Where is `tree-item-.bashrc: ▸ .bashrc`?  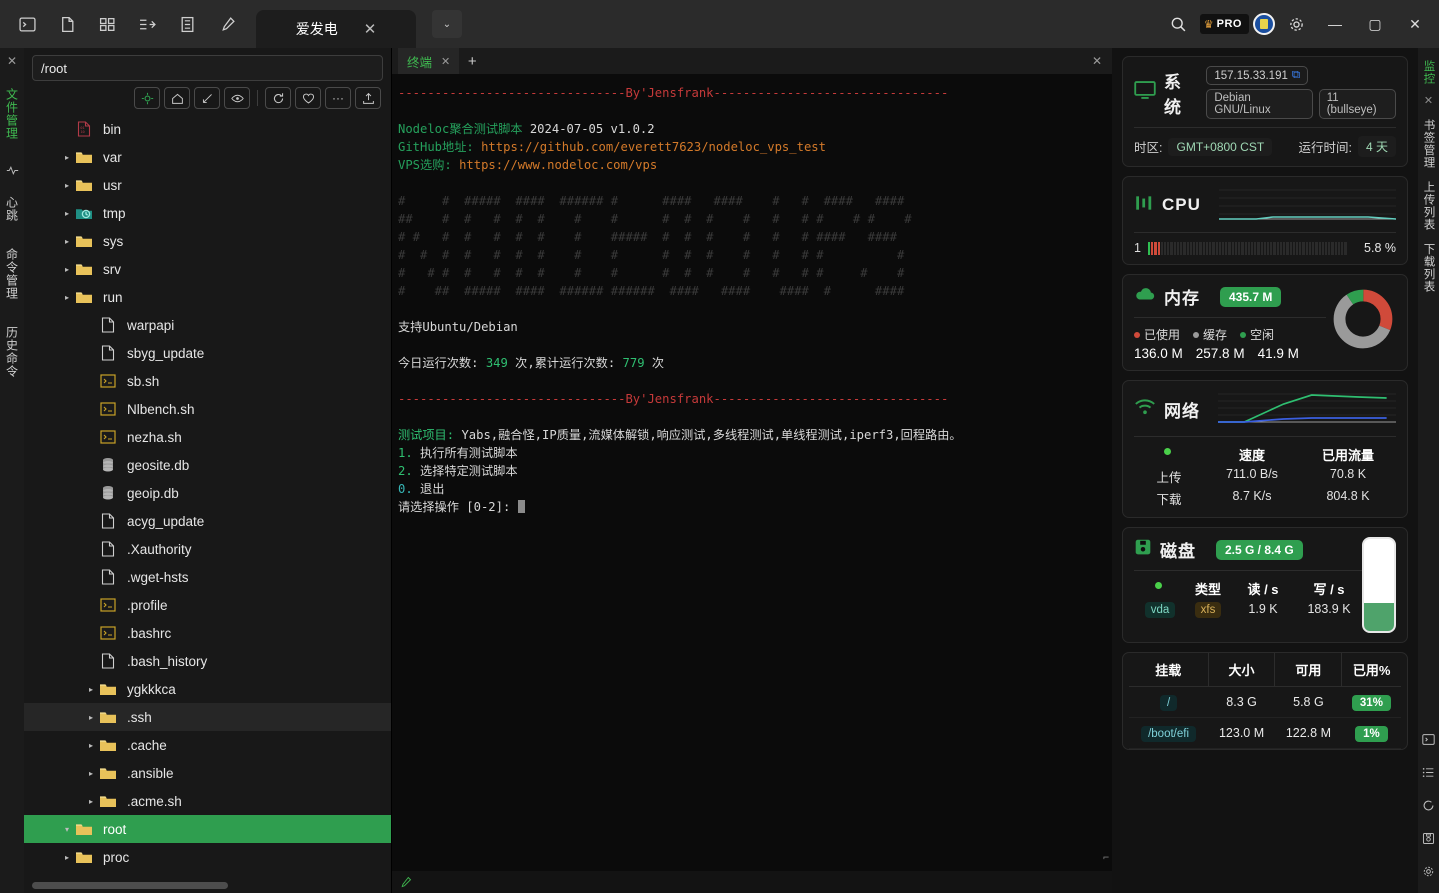
tree-item-.bashrc: ▸ .bashrc is located at coordinates (207, 633).